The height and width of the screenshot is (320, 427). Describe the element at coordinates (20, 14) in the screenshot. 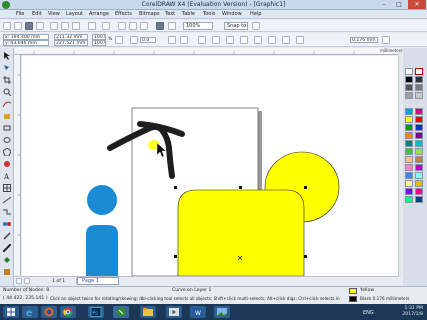

I see `menu-file: File` at that location.